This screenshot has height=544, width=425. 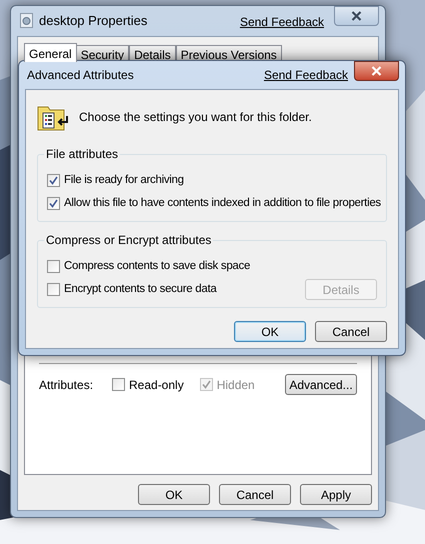 I want to click on attributes-label: Attributes:, so click(x=66, y=385).